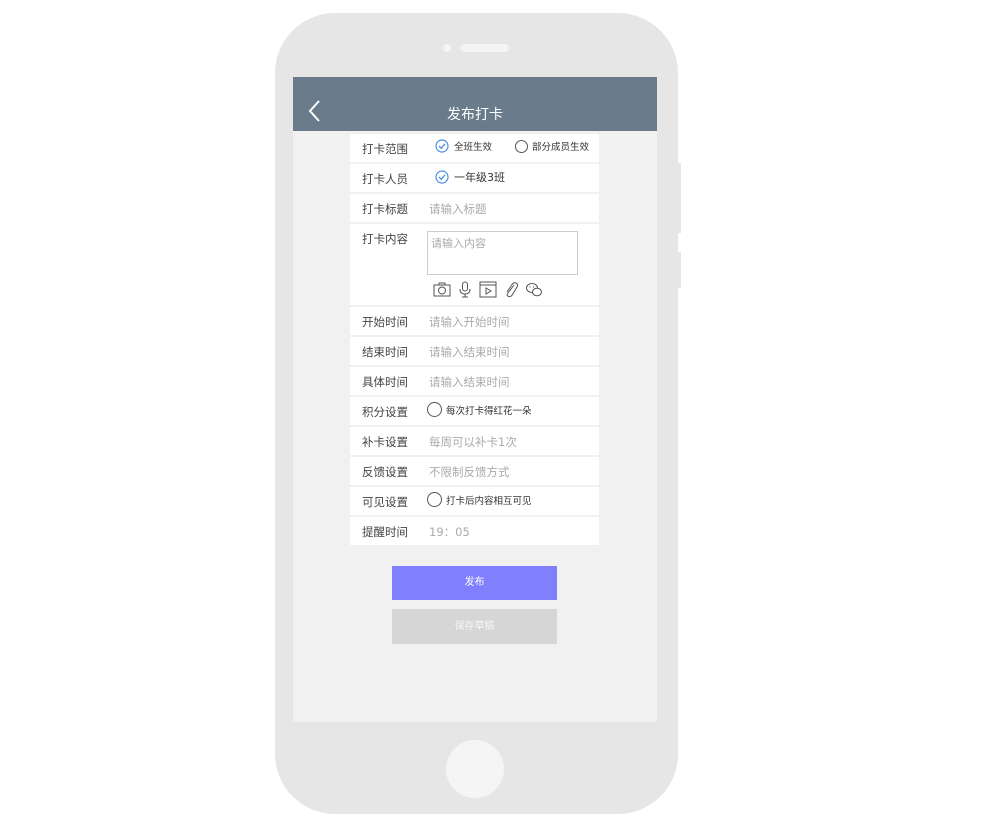 The image size is (995, 840). What do you see at coordinates (385, 472) in the screenshot?
I see `field-label: 反馈设置` at bounding box center [385, 472].